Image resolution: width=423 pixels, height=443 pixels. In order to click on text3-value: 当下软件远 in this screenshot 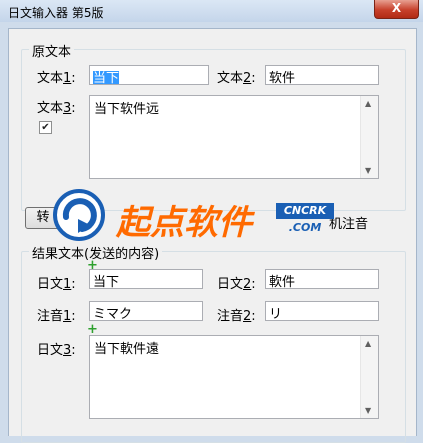, I will do `click(127, 109)`.